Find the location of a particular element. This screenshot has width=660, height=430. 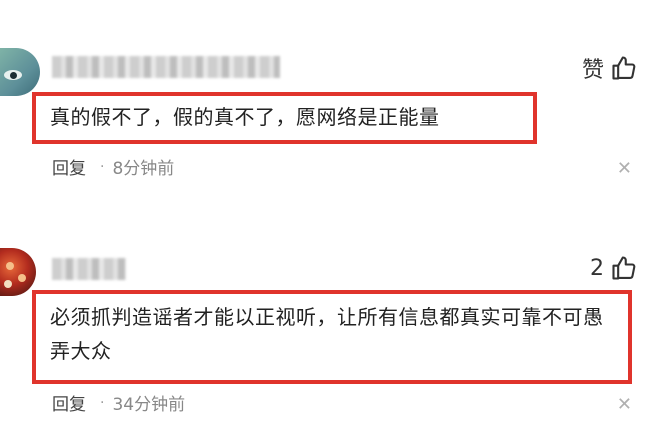

like-count: 2 is located at coordinates (597, 268).